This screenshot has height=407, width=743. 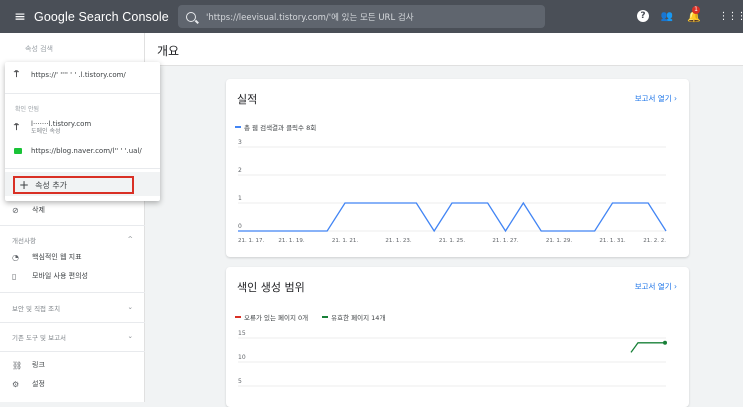 I want to click on menu-icon: ≡, so click(x=20, y=16).